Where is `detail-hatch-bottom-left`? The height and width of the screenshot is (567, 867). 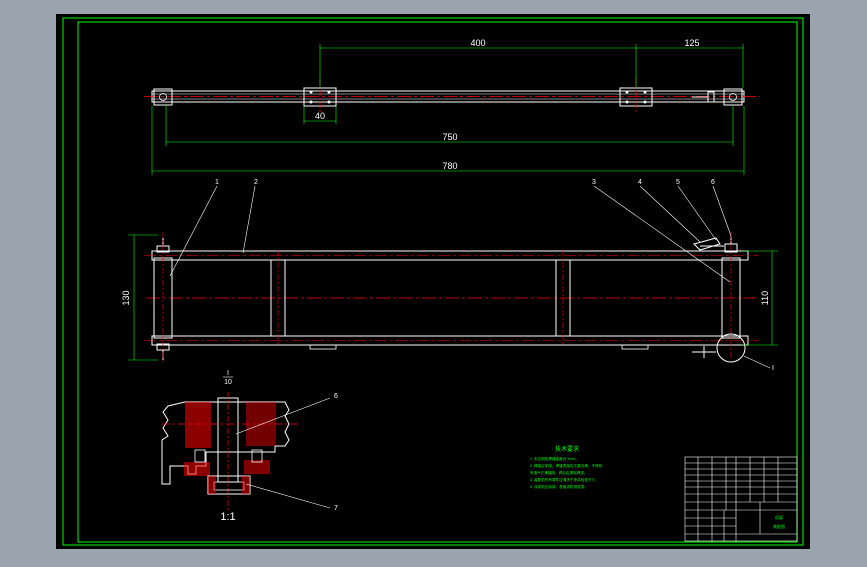
detail-hatch-bottom-left is located at coordinates (197, 469).